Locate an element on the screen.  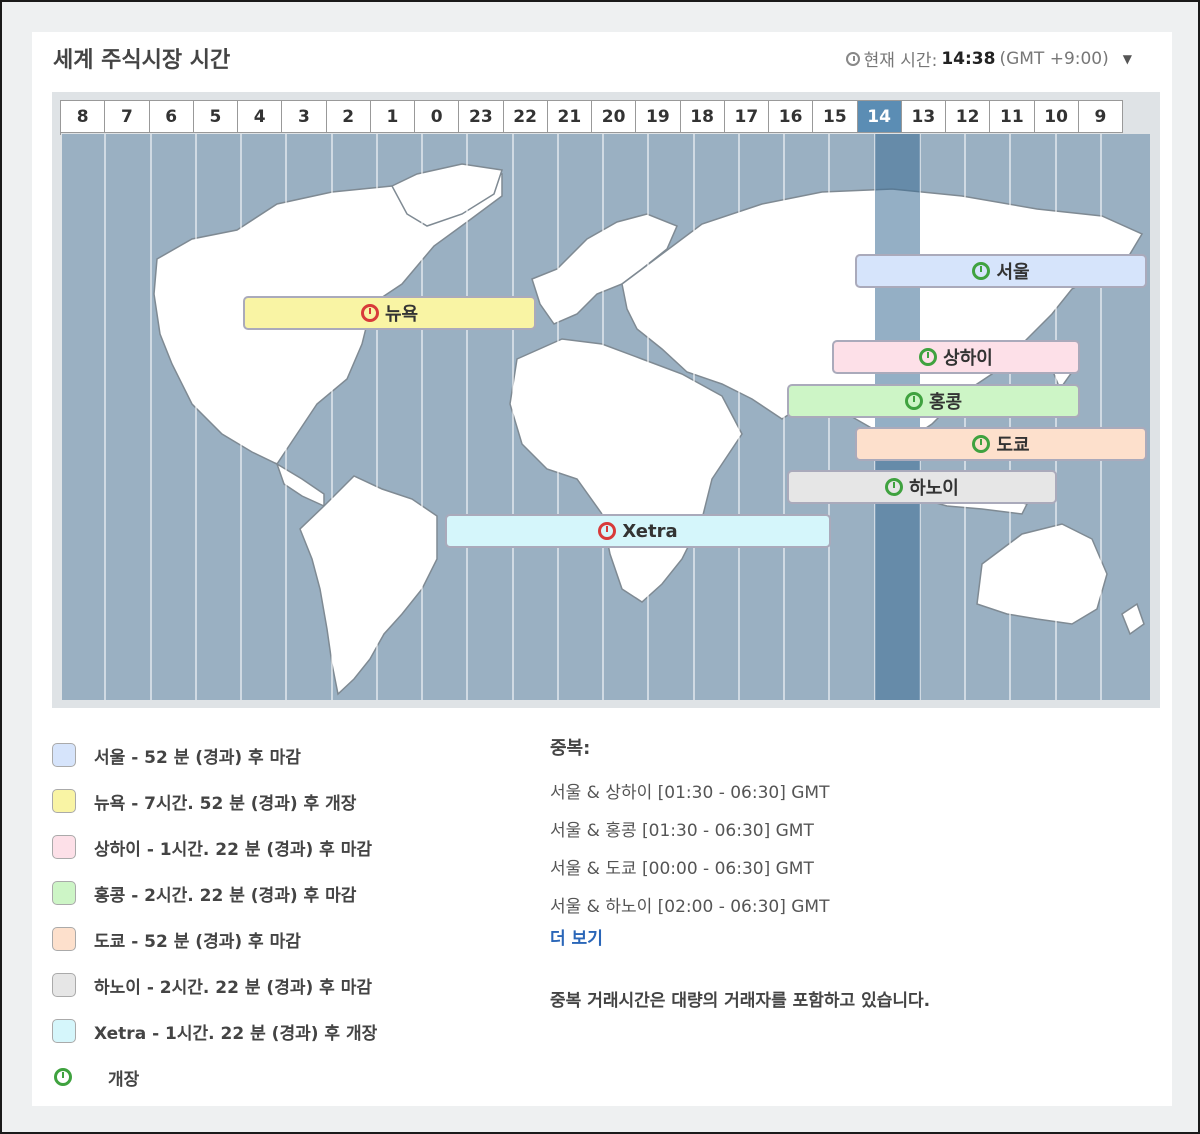
legend-open-label: 개장 is located at coordinates (124, 1079).